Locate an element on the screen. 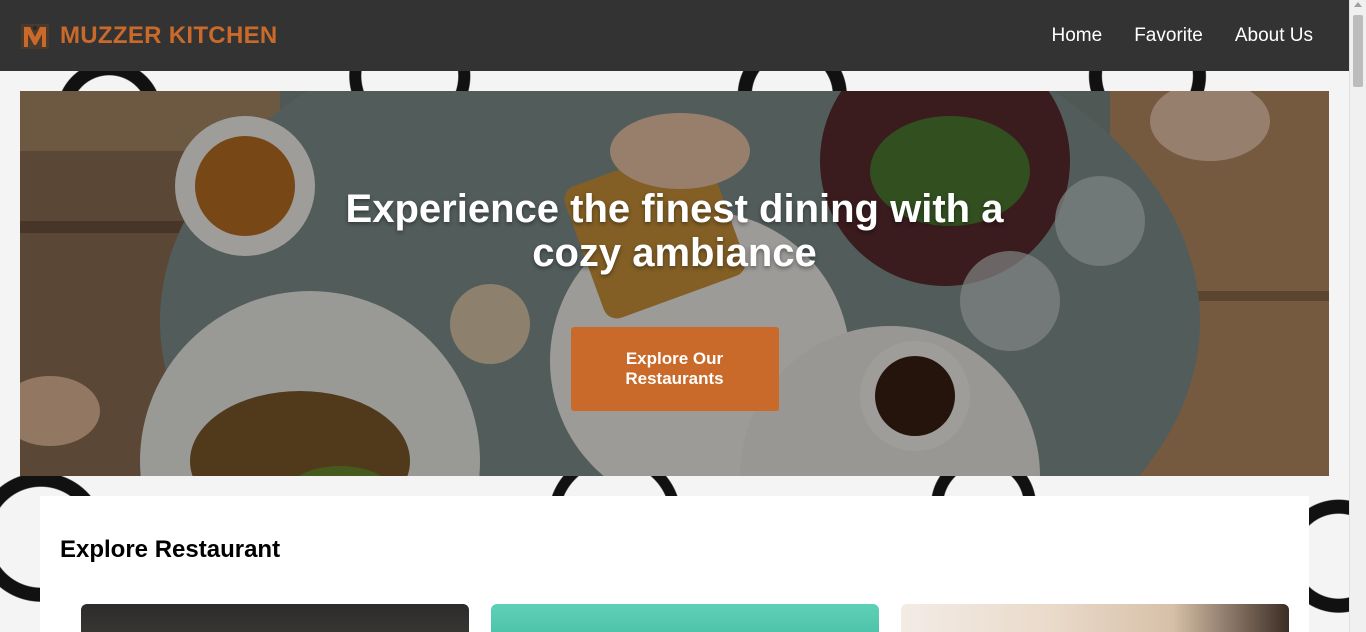  explore-restaurants-button: Explore Our Restaurants is located at coordinates (674, 369).